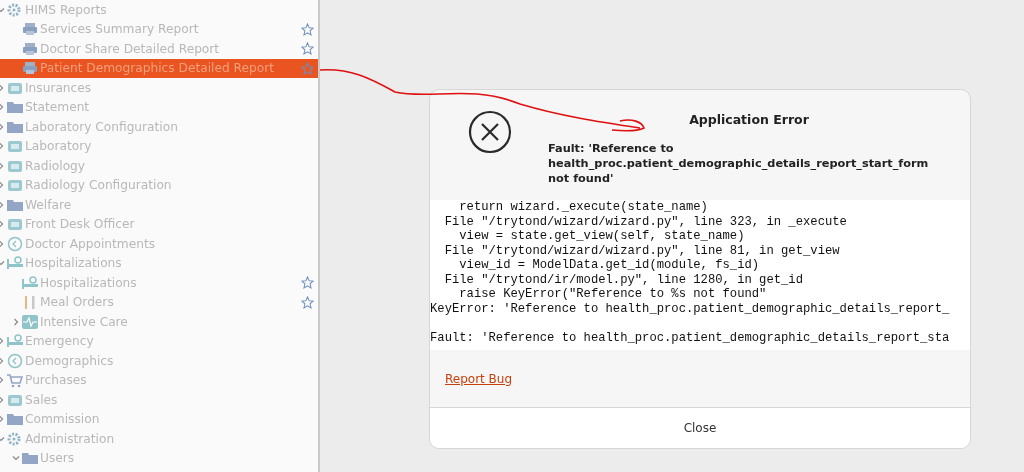 The width and height of the screenshot is (1024, 472). I want to click on tree-item-label: Purchases, so click(56, 380).